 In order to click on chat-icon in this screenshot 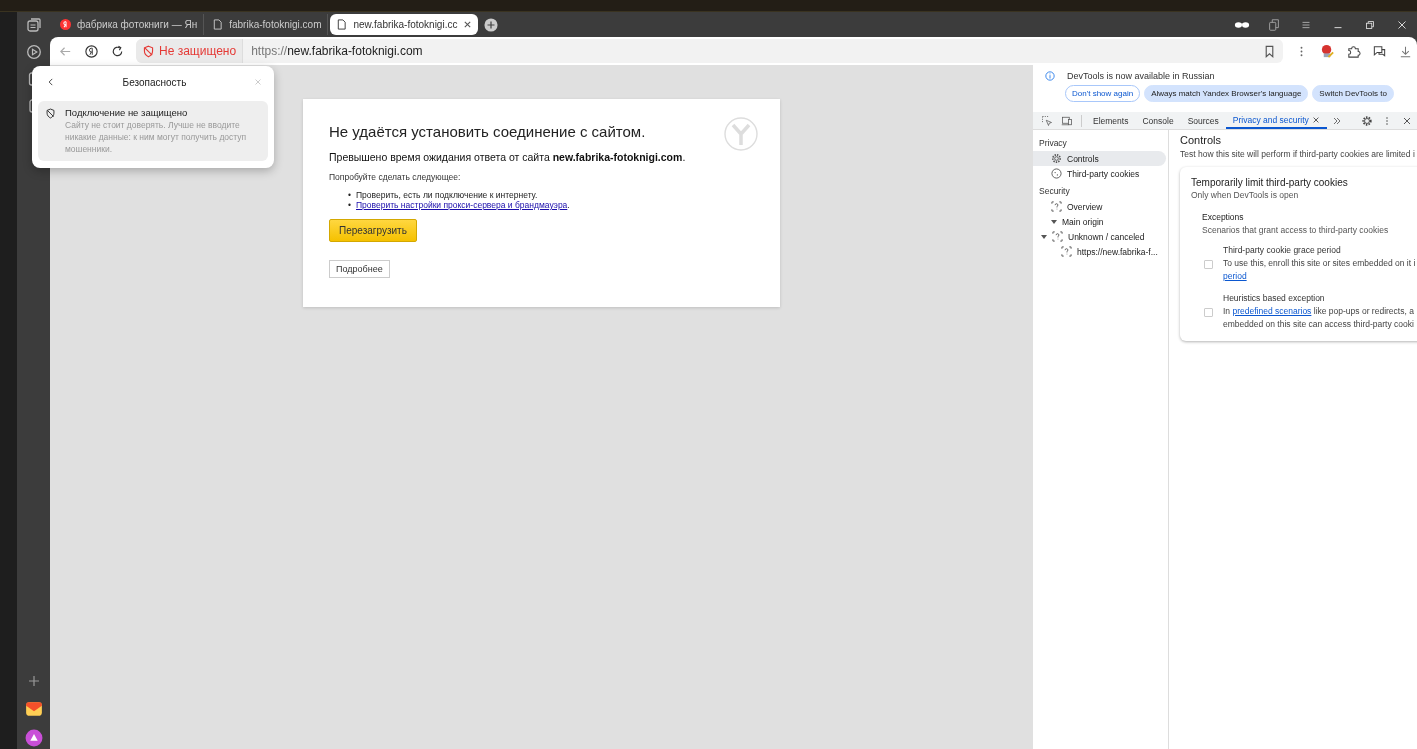, I will do `click(1379, 51)`.